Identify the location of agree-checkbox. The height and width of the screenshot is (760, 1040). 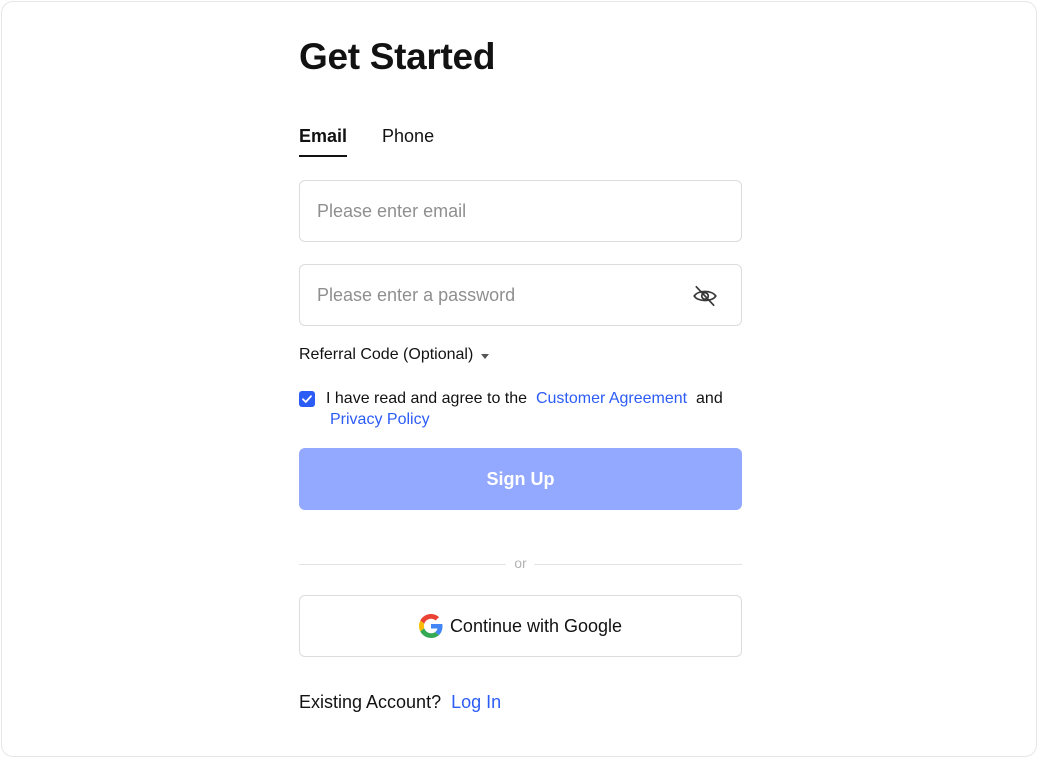
(307, 399).